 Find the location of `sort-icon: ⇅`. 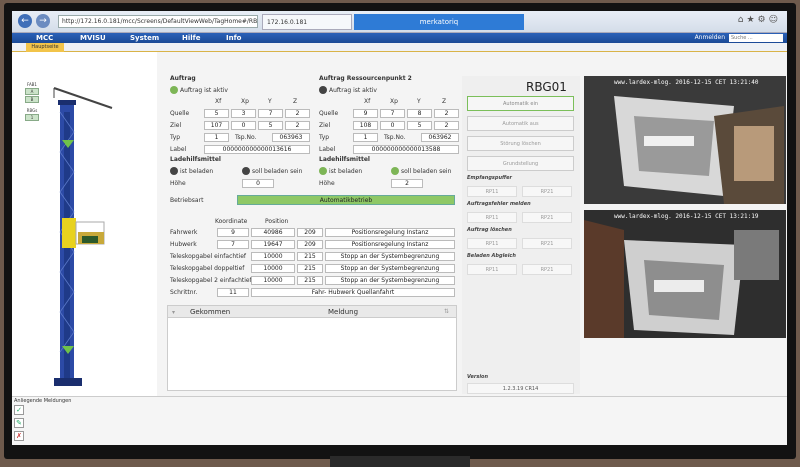

sort-icon: ⇅ is located at coordinates (446, 311).